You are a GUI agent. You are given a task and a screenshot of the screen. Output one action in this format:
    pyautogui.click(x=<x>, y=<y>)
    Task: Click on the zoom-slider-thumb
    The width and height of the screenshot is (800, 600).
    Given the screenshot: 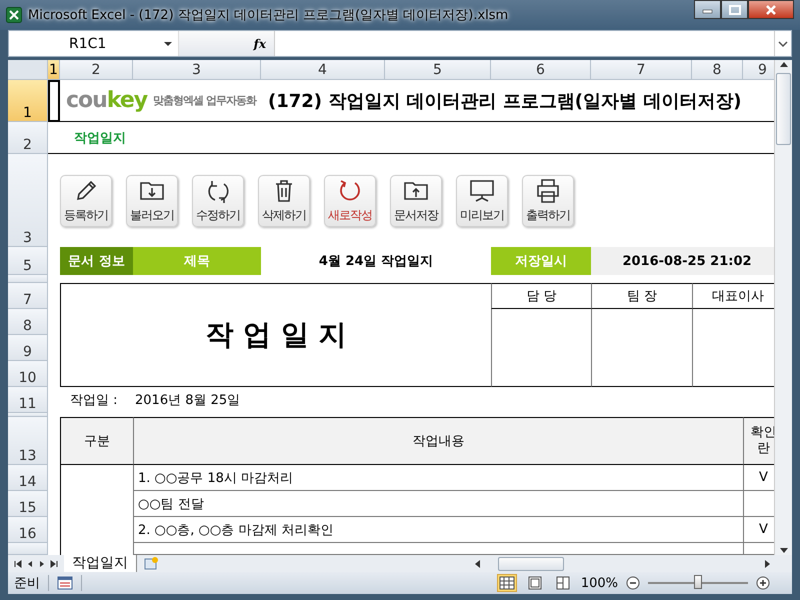 What is the action you would take?
    pyautogui.click(x=698, y=582)
    